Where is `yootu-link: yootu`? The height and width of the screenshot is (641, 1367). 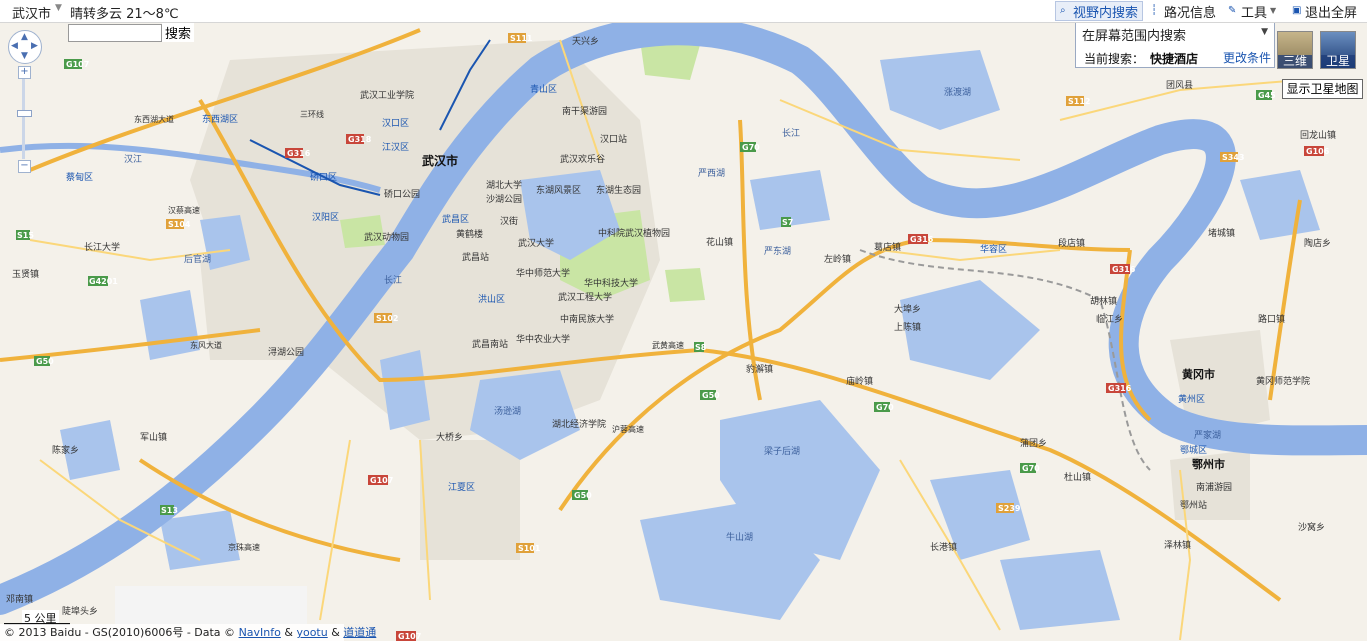 yootu-link: yootu is located at coordinates (311, 632).